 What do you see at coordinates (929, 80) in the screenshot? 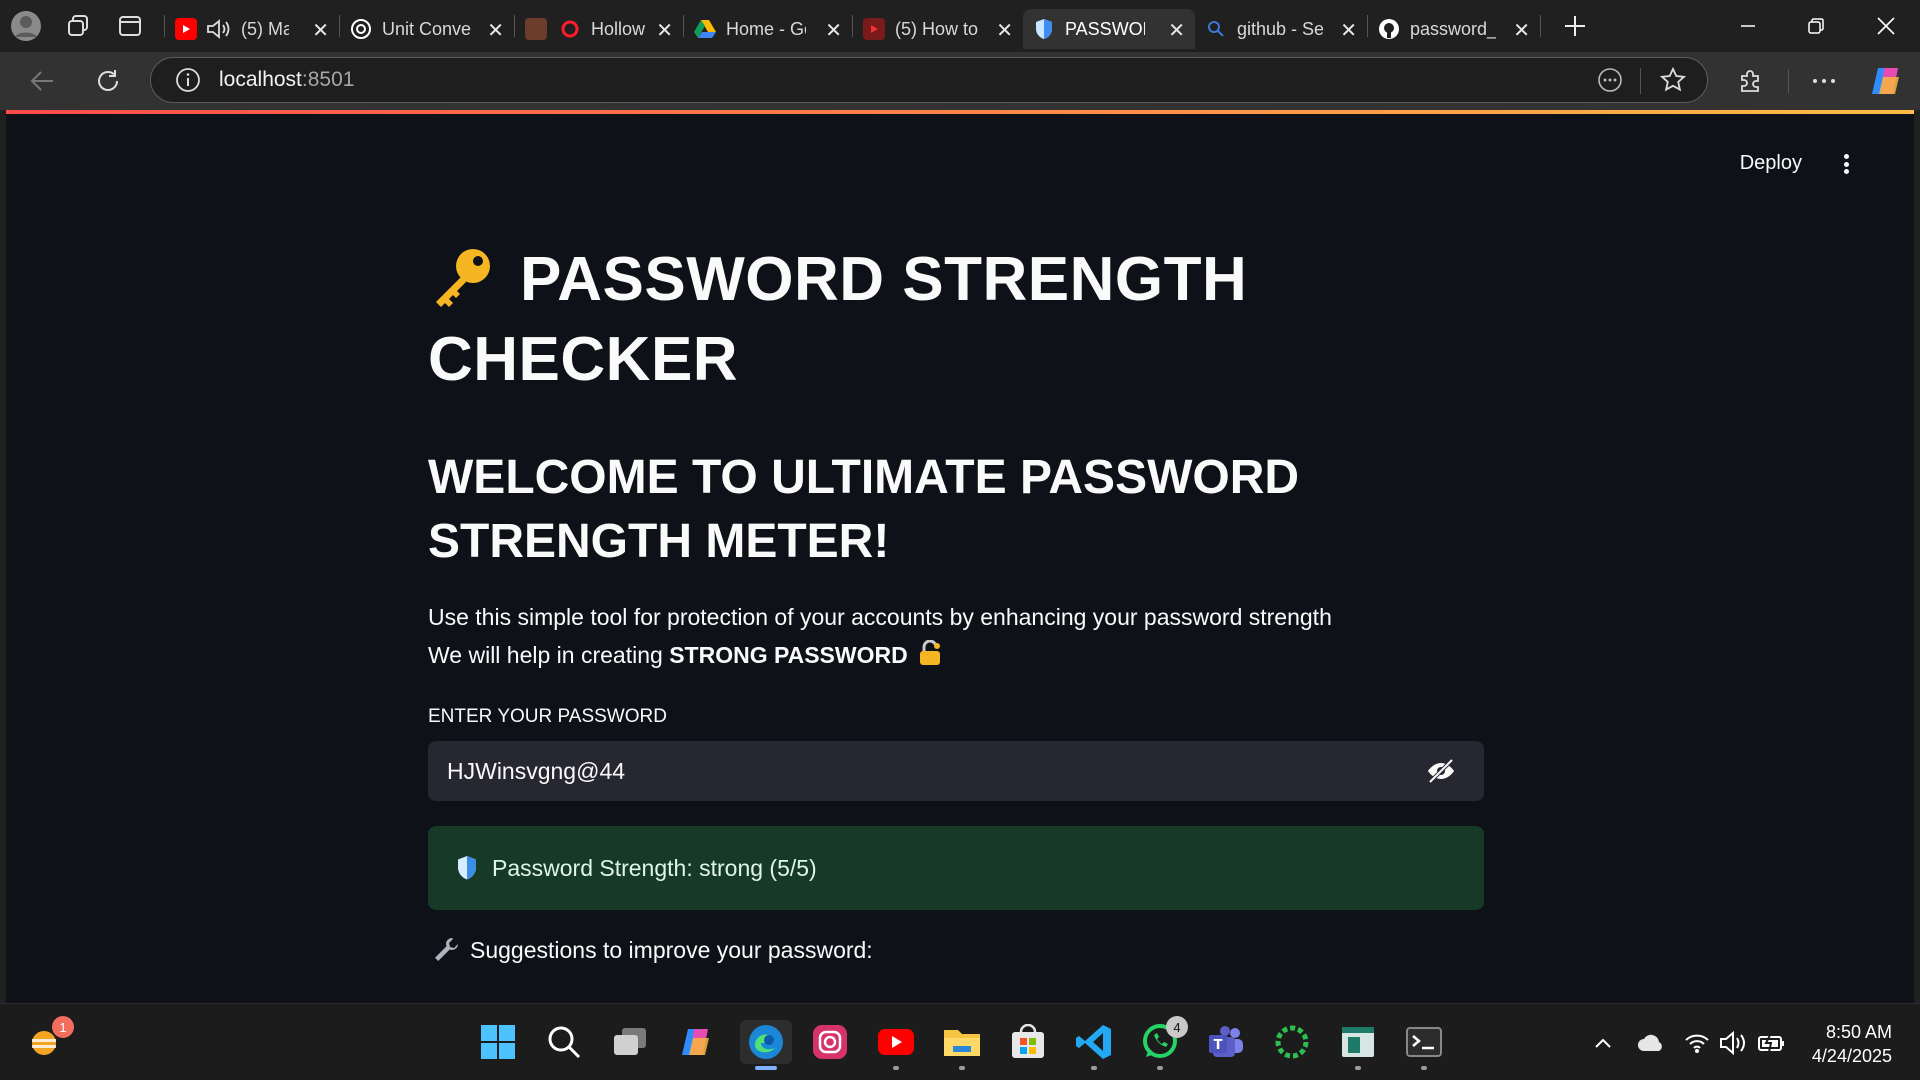
I see `address-bar: localhost:8501` at bounding box center [929, 80].